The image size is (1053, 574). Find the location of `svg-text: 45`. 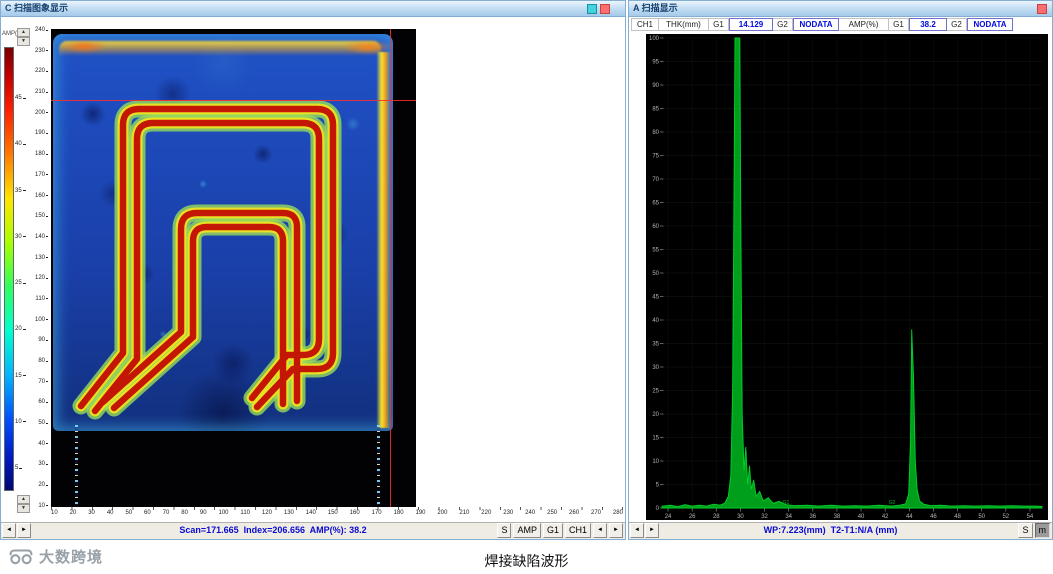

svg-text: 45 is located at coordinates (655, 298).